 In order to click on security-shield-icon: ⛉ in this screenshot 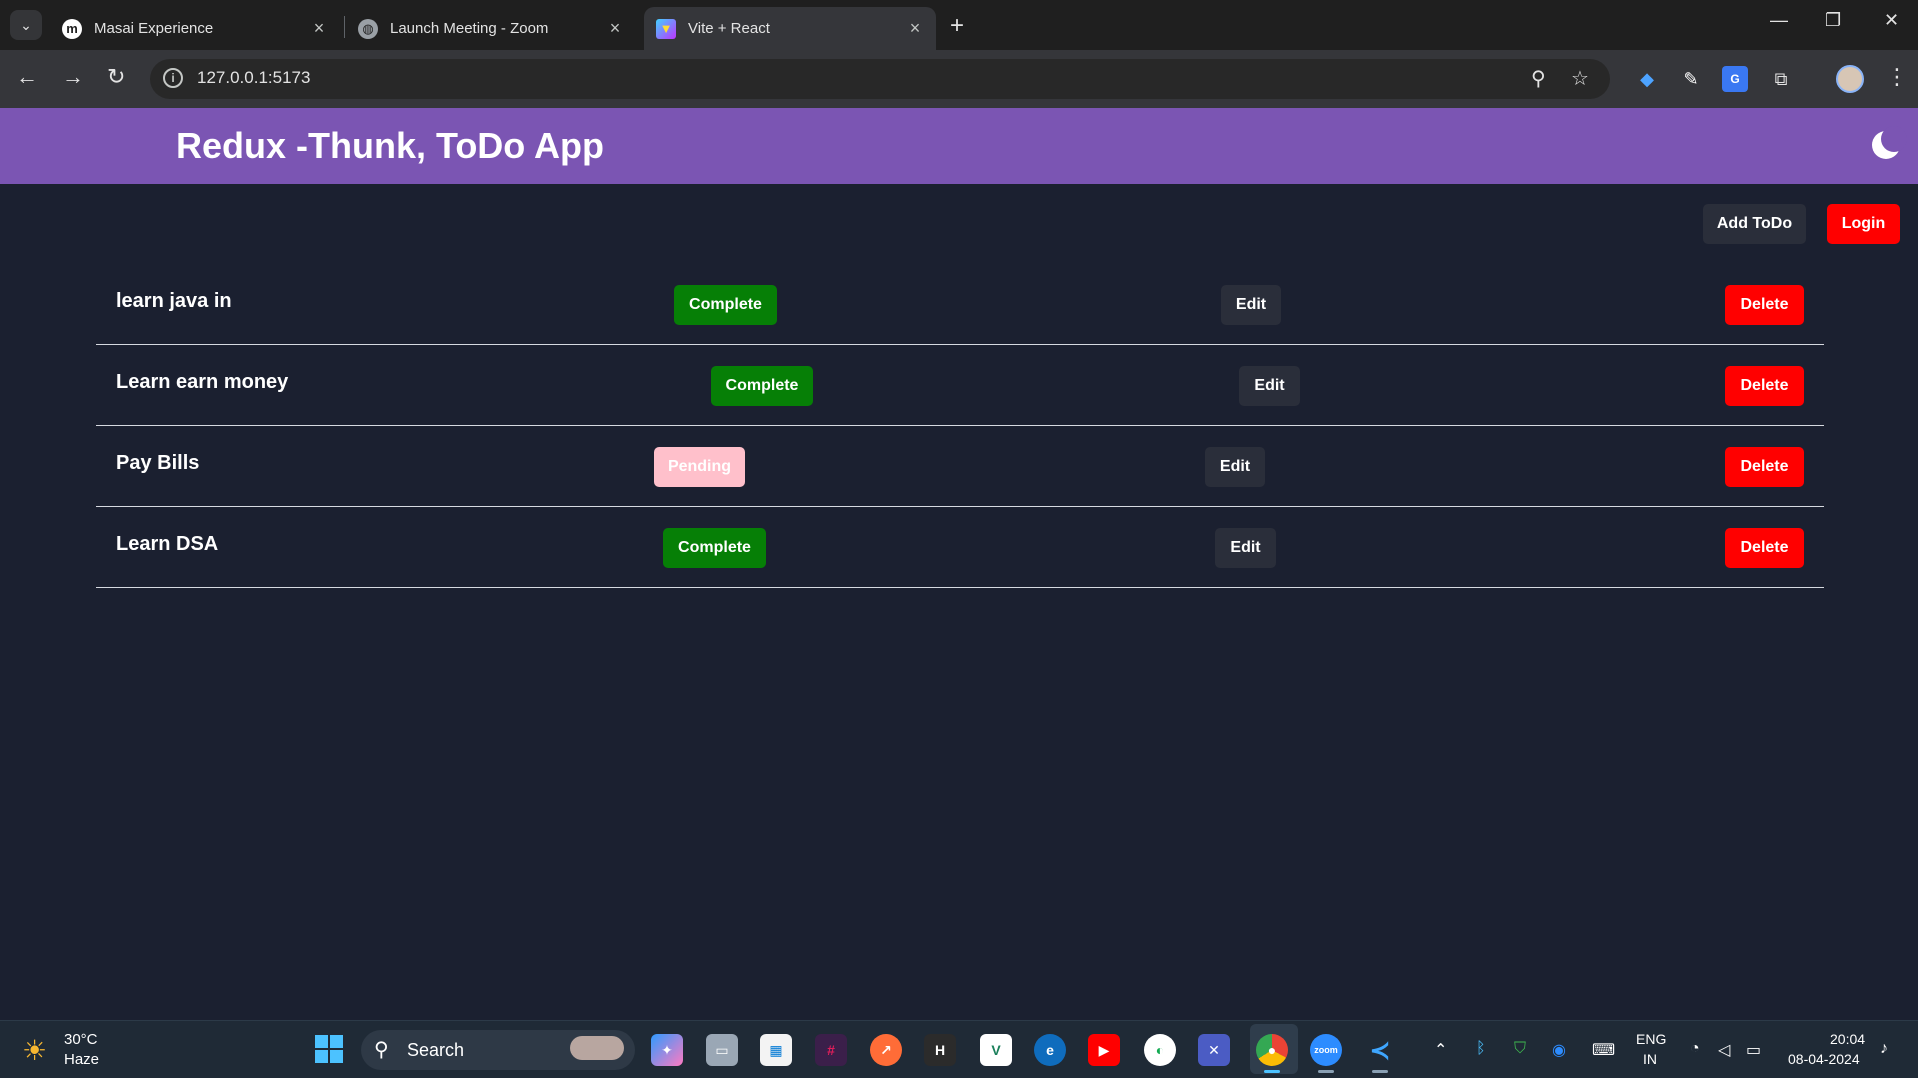, I will do `click(1520, 1049)`.